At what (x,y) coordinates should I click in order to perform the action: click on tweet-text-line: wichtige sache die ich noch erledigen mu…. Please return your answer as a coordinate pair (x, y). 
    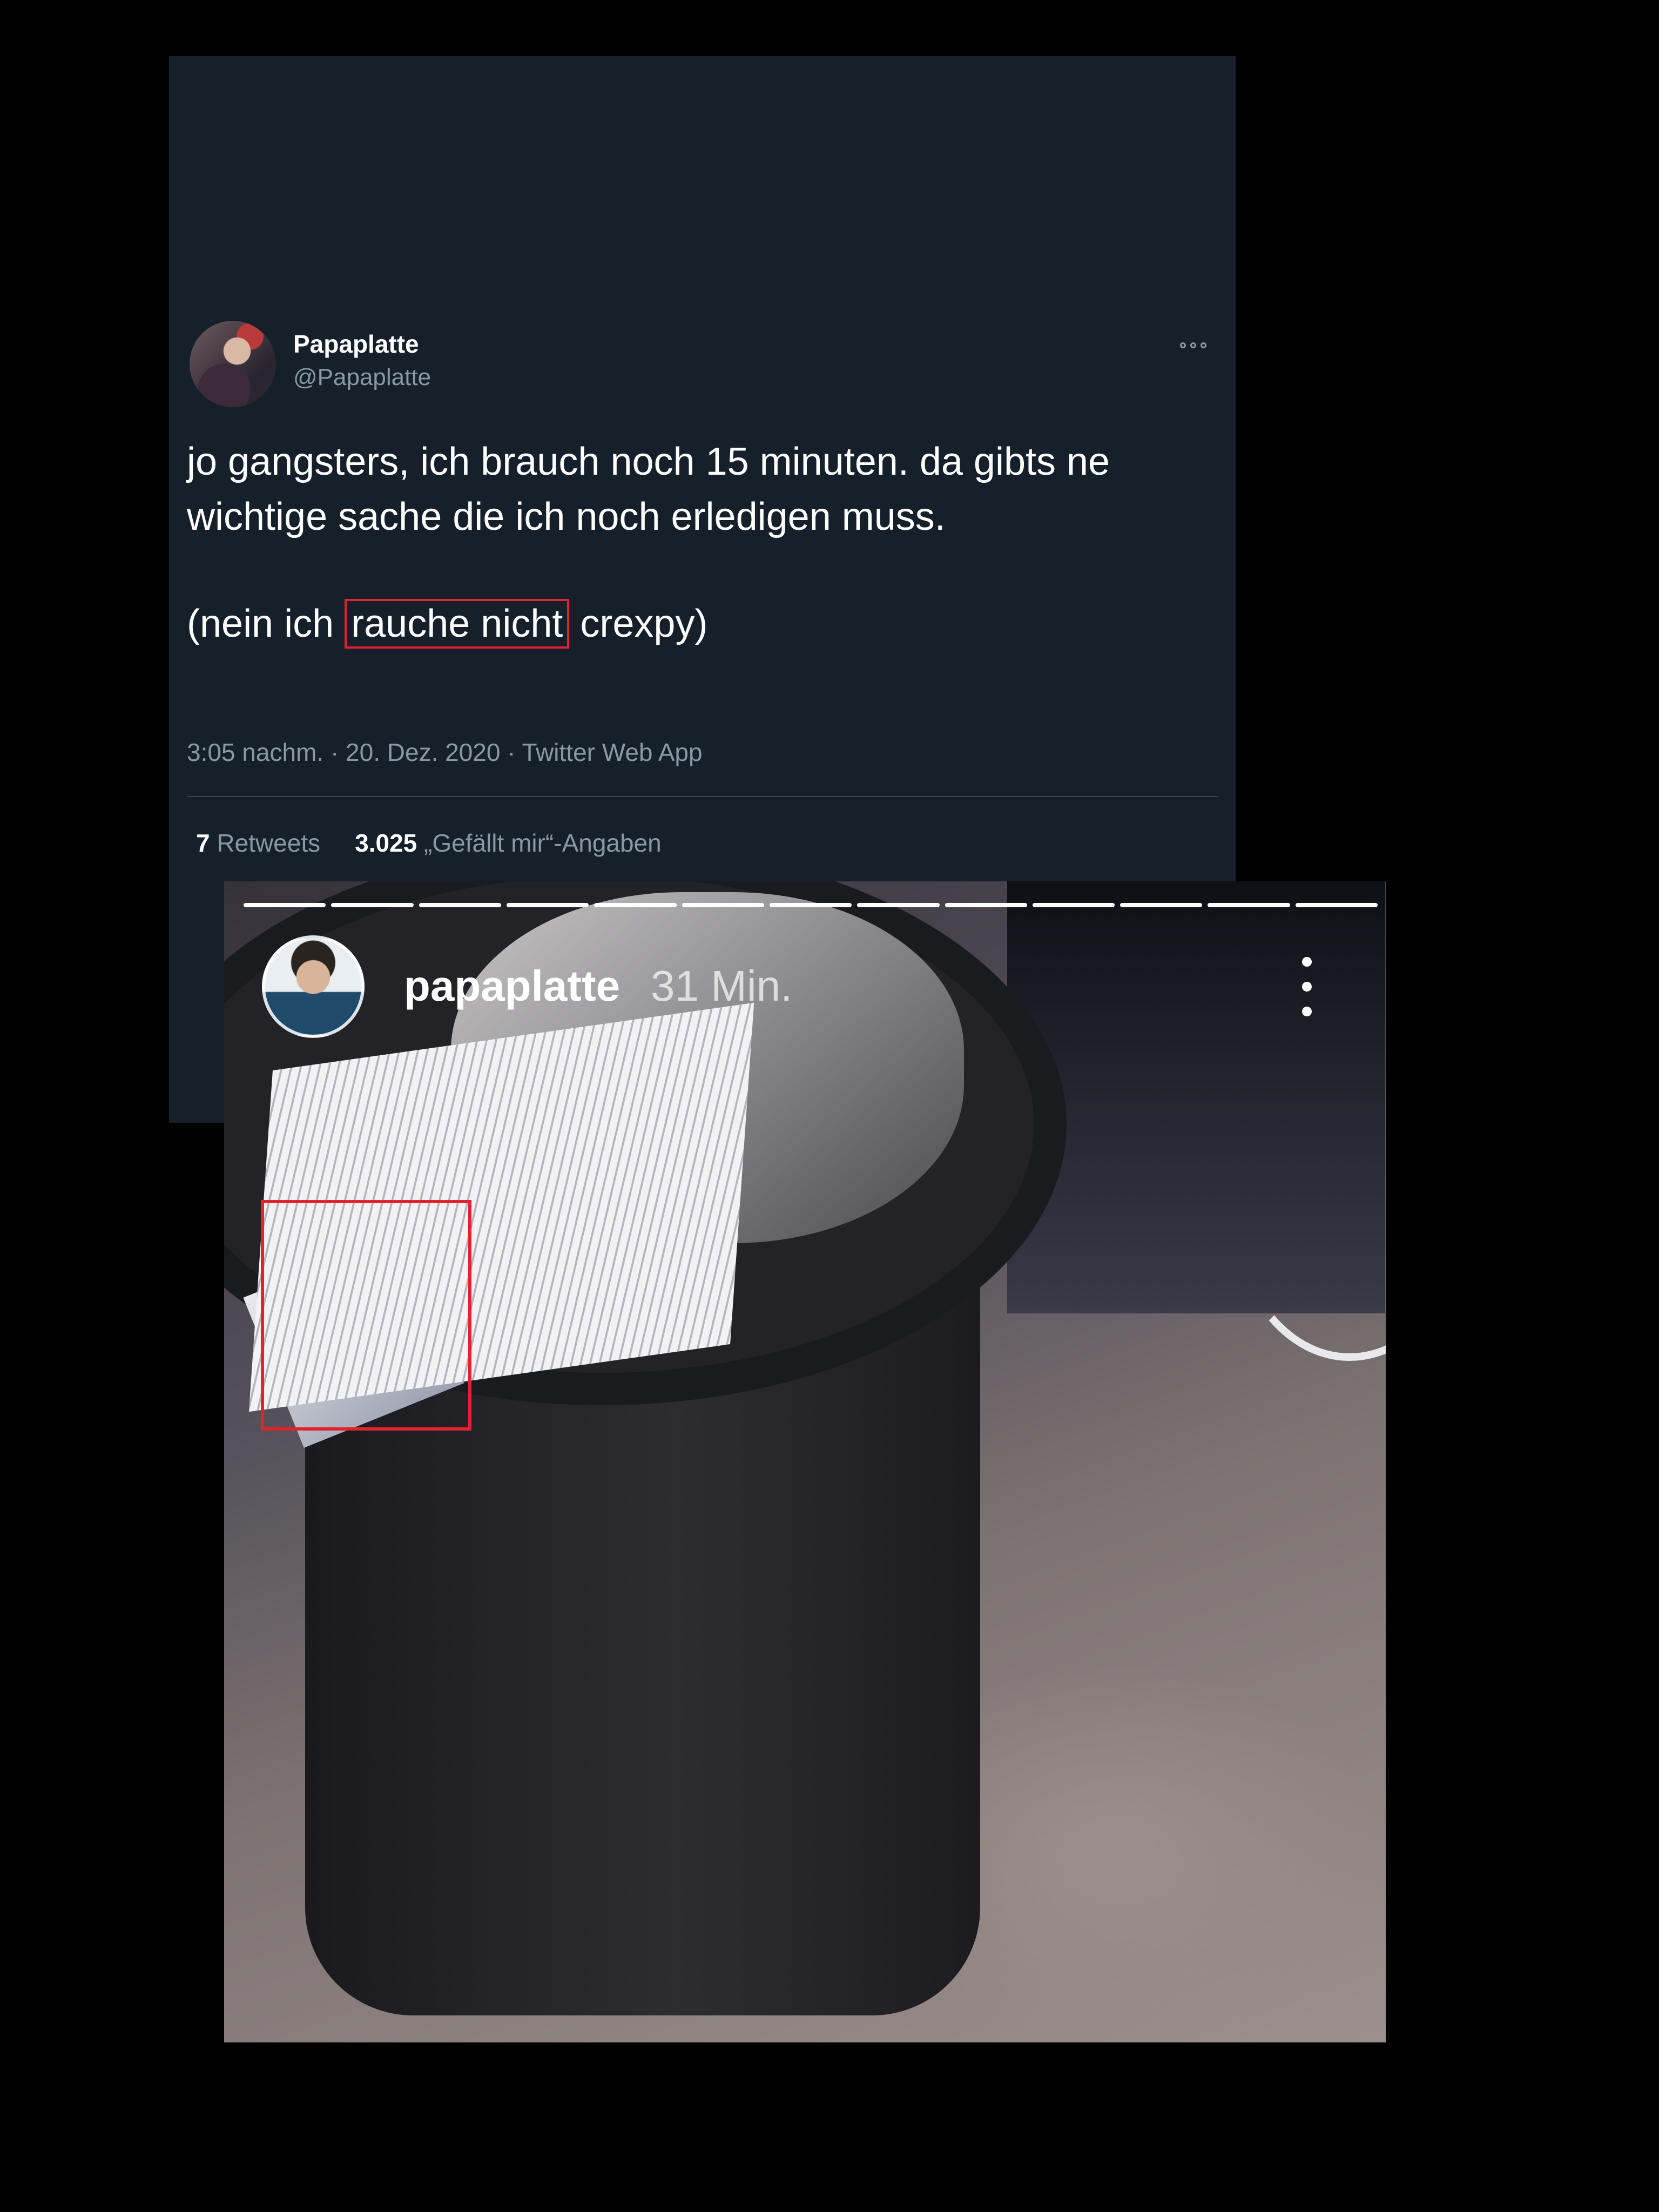
    Looking at the image, I should click on (566, 516).